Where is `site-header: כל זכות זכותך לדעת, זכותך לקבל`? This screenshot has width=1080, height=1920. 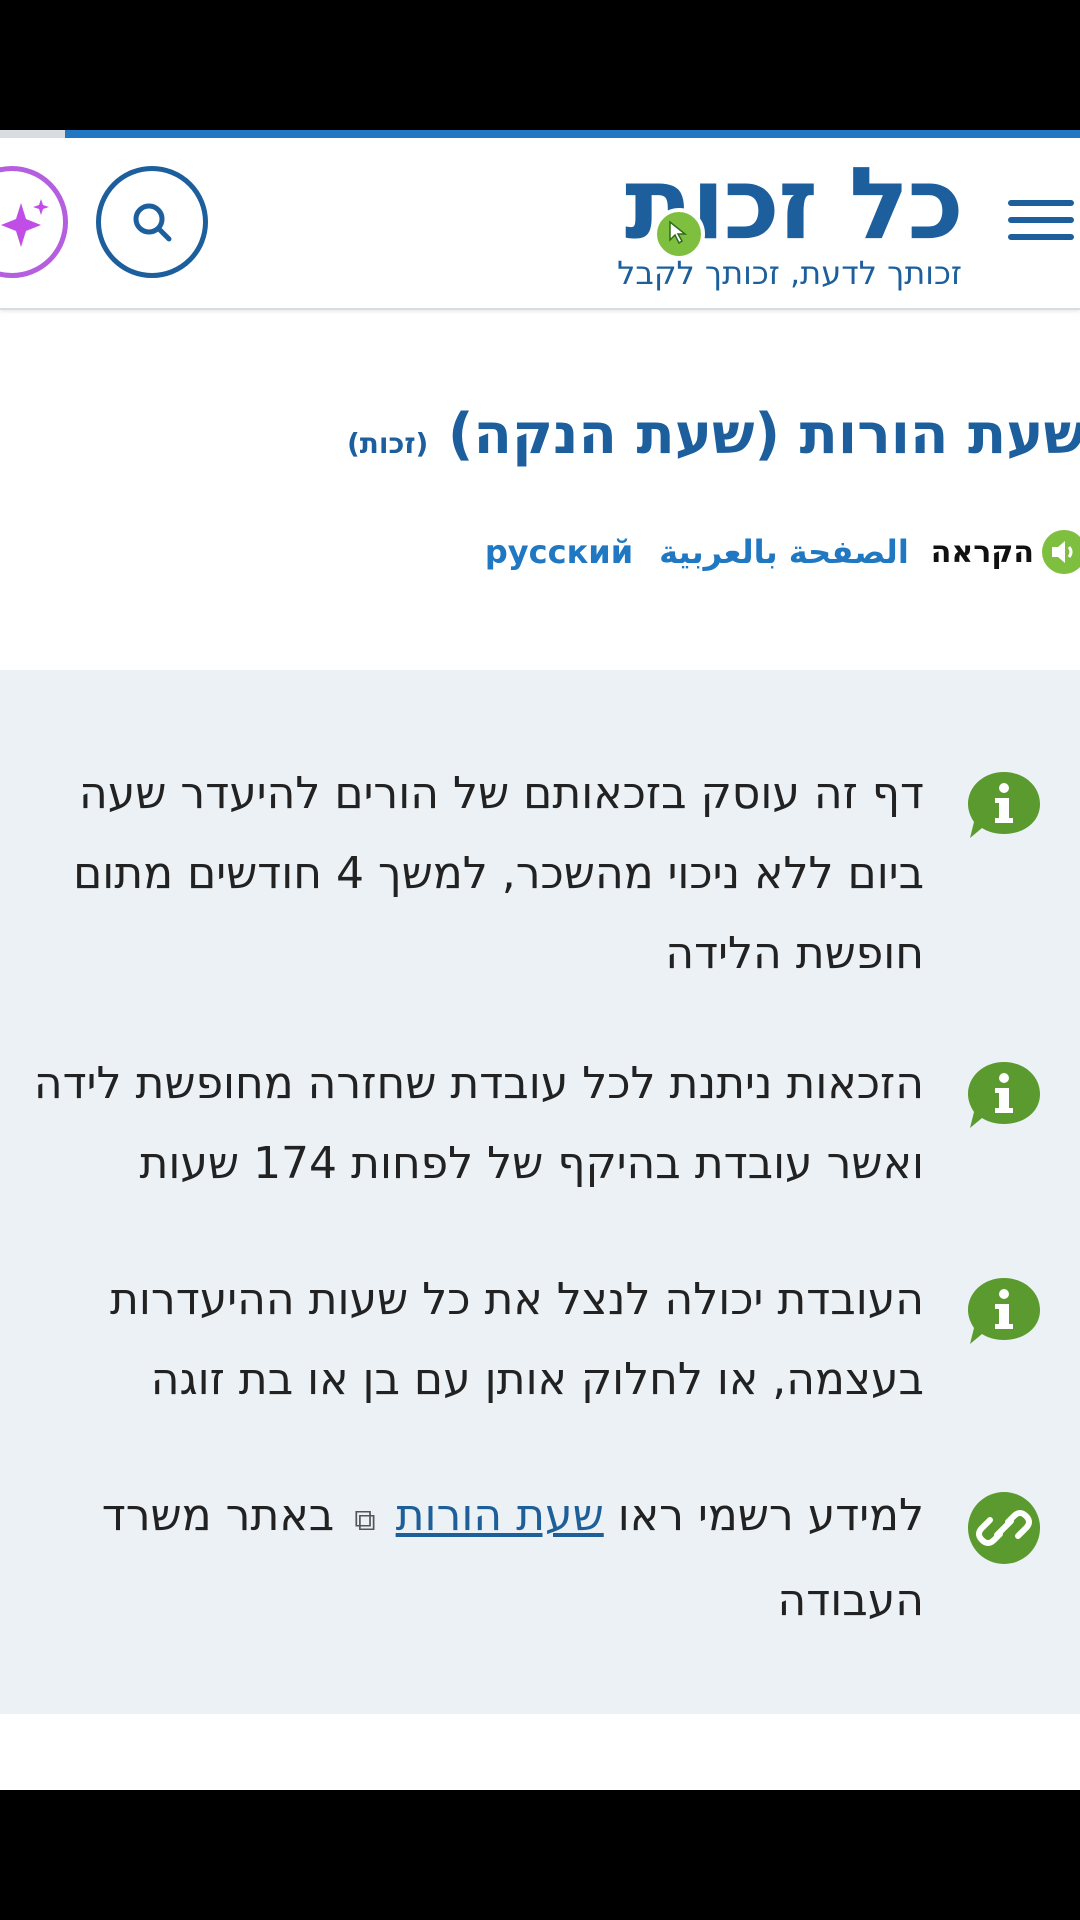 site-header: כל זכות זכותך לדעת, זכותך לקבל is located at coordinates (540, 224).